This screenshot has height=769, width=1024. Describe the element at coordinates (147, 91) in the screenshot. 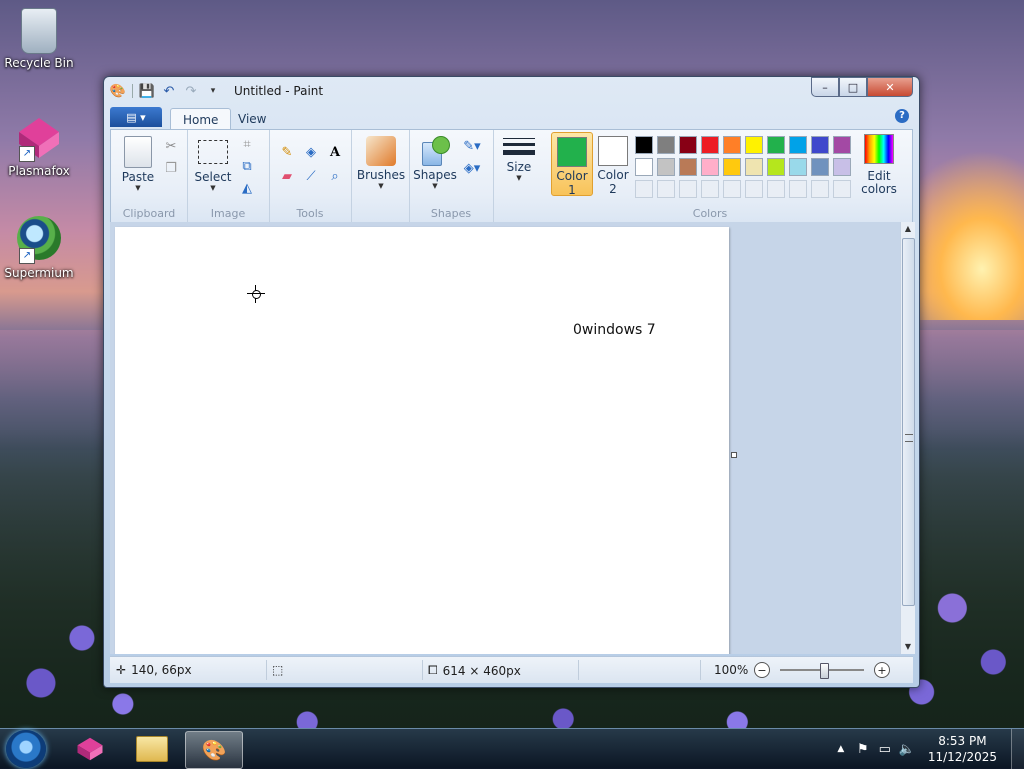

I see `save-icon: 💾` at that location.